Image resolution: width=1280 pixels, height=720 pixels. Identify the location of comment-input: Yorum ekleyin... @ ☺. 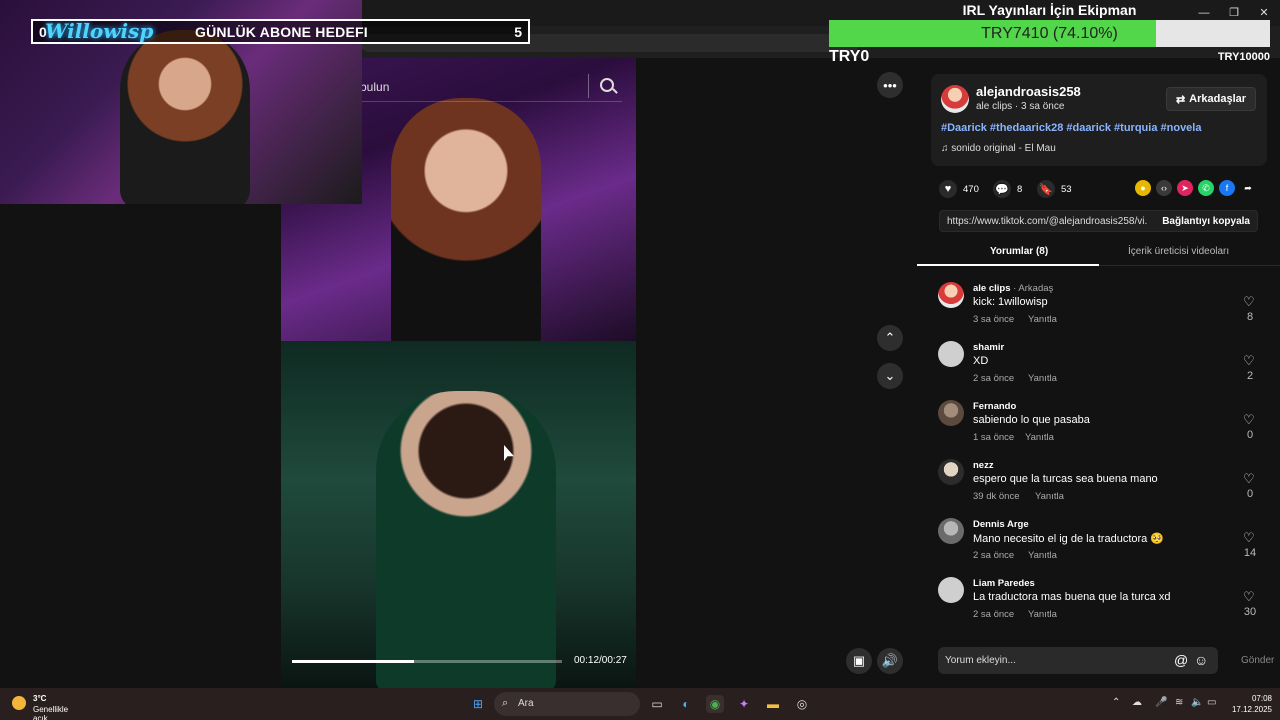
(1078, 660).